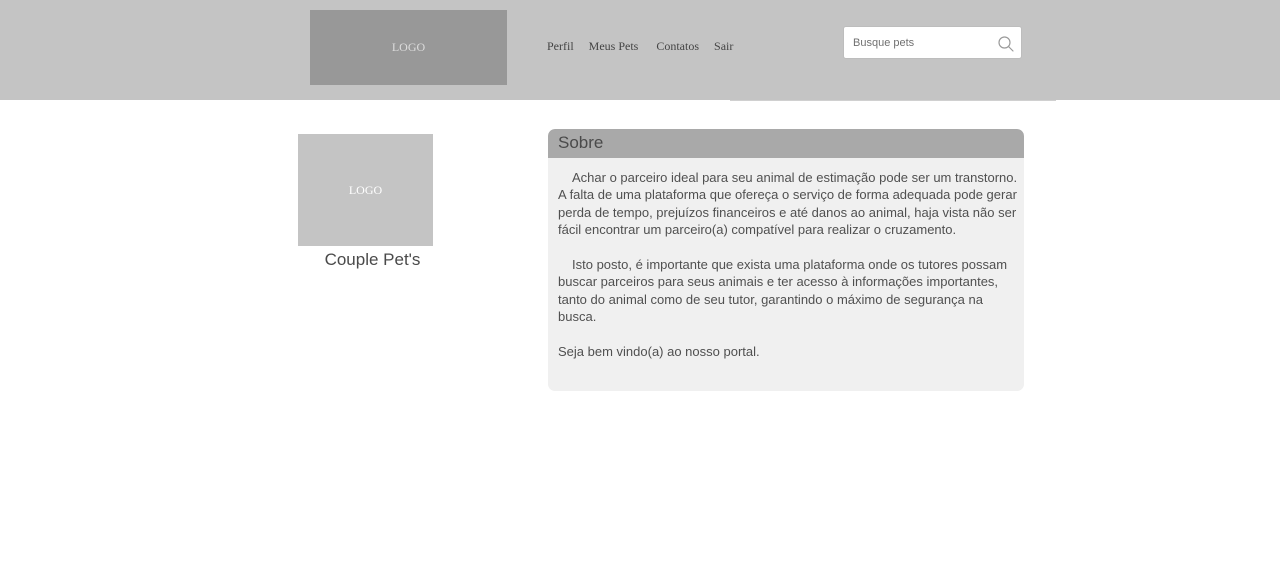 Image resolution: width=1280 pixels, height=586 pixels. I want to click on header-logo-text: LOGO, so click(408, 47).